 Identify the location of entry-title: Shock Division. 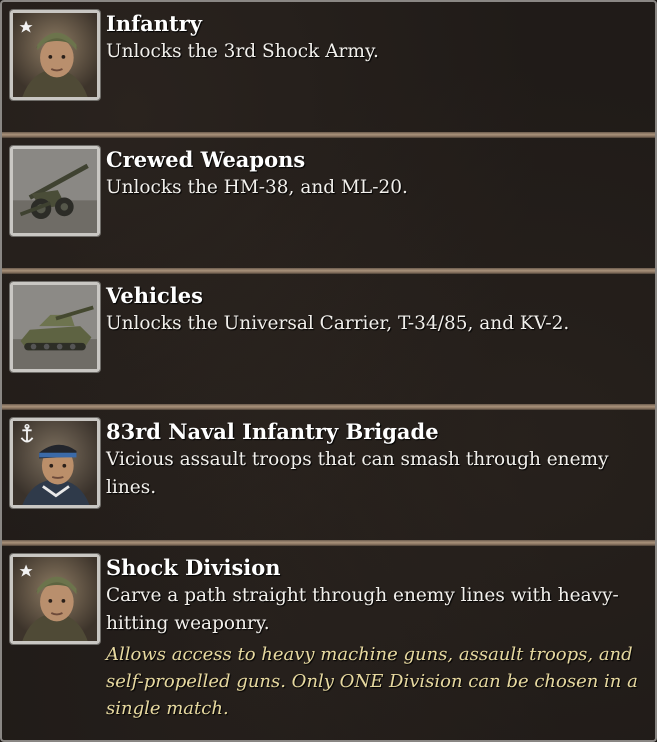
(193, 567).